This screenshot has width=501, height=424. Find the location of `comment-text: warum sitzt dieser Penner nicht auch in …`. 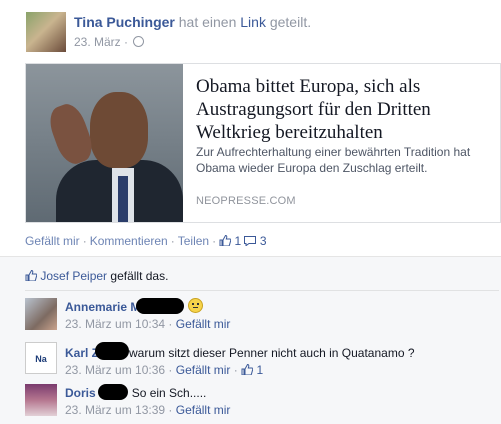

comment-text: warum sitzt dieser Penner nicht auch in … is located at coordinates (272, 353).